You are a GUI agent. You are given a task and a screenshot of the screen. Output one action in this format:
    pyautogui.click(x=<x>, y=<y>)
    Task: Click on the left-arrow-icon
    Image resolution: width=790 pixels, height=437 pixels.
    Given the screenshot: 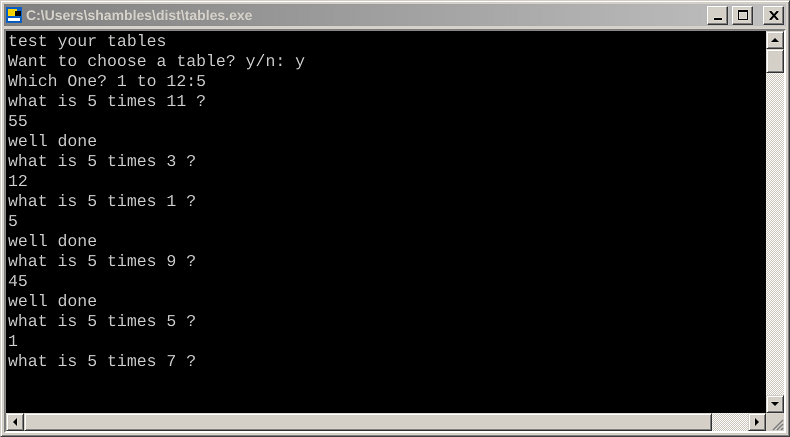 What is the action you would take?
    pyautogui.click(x=15, y=422)
    